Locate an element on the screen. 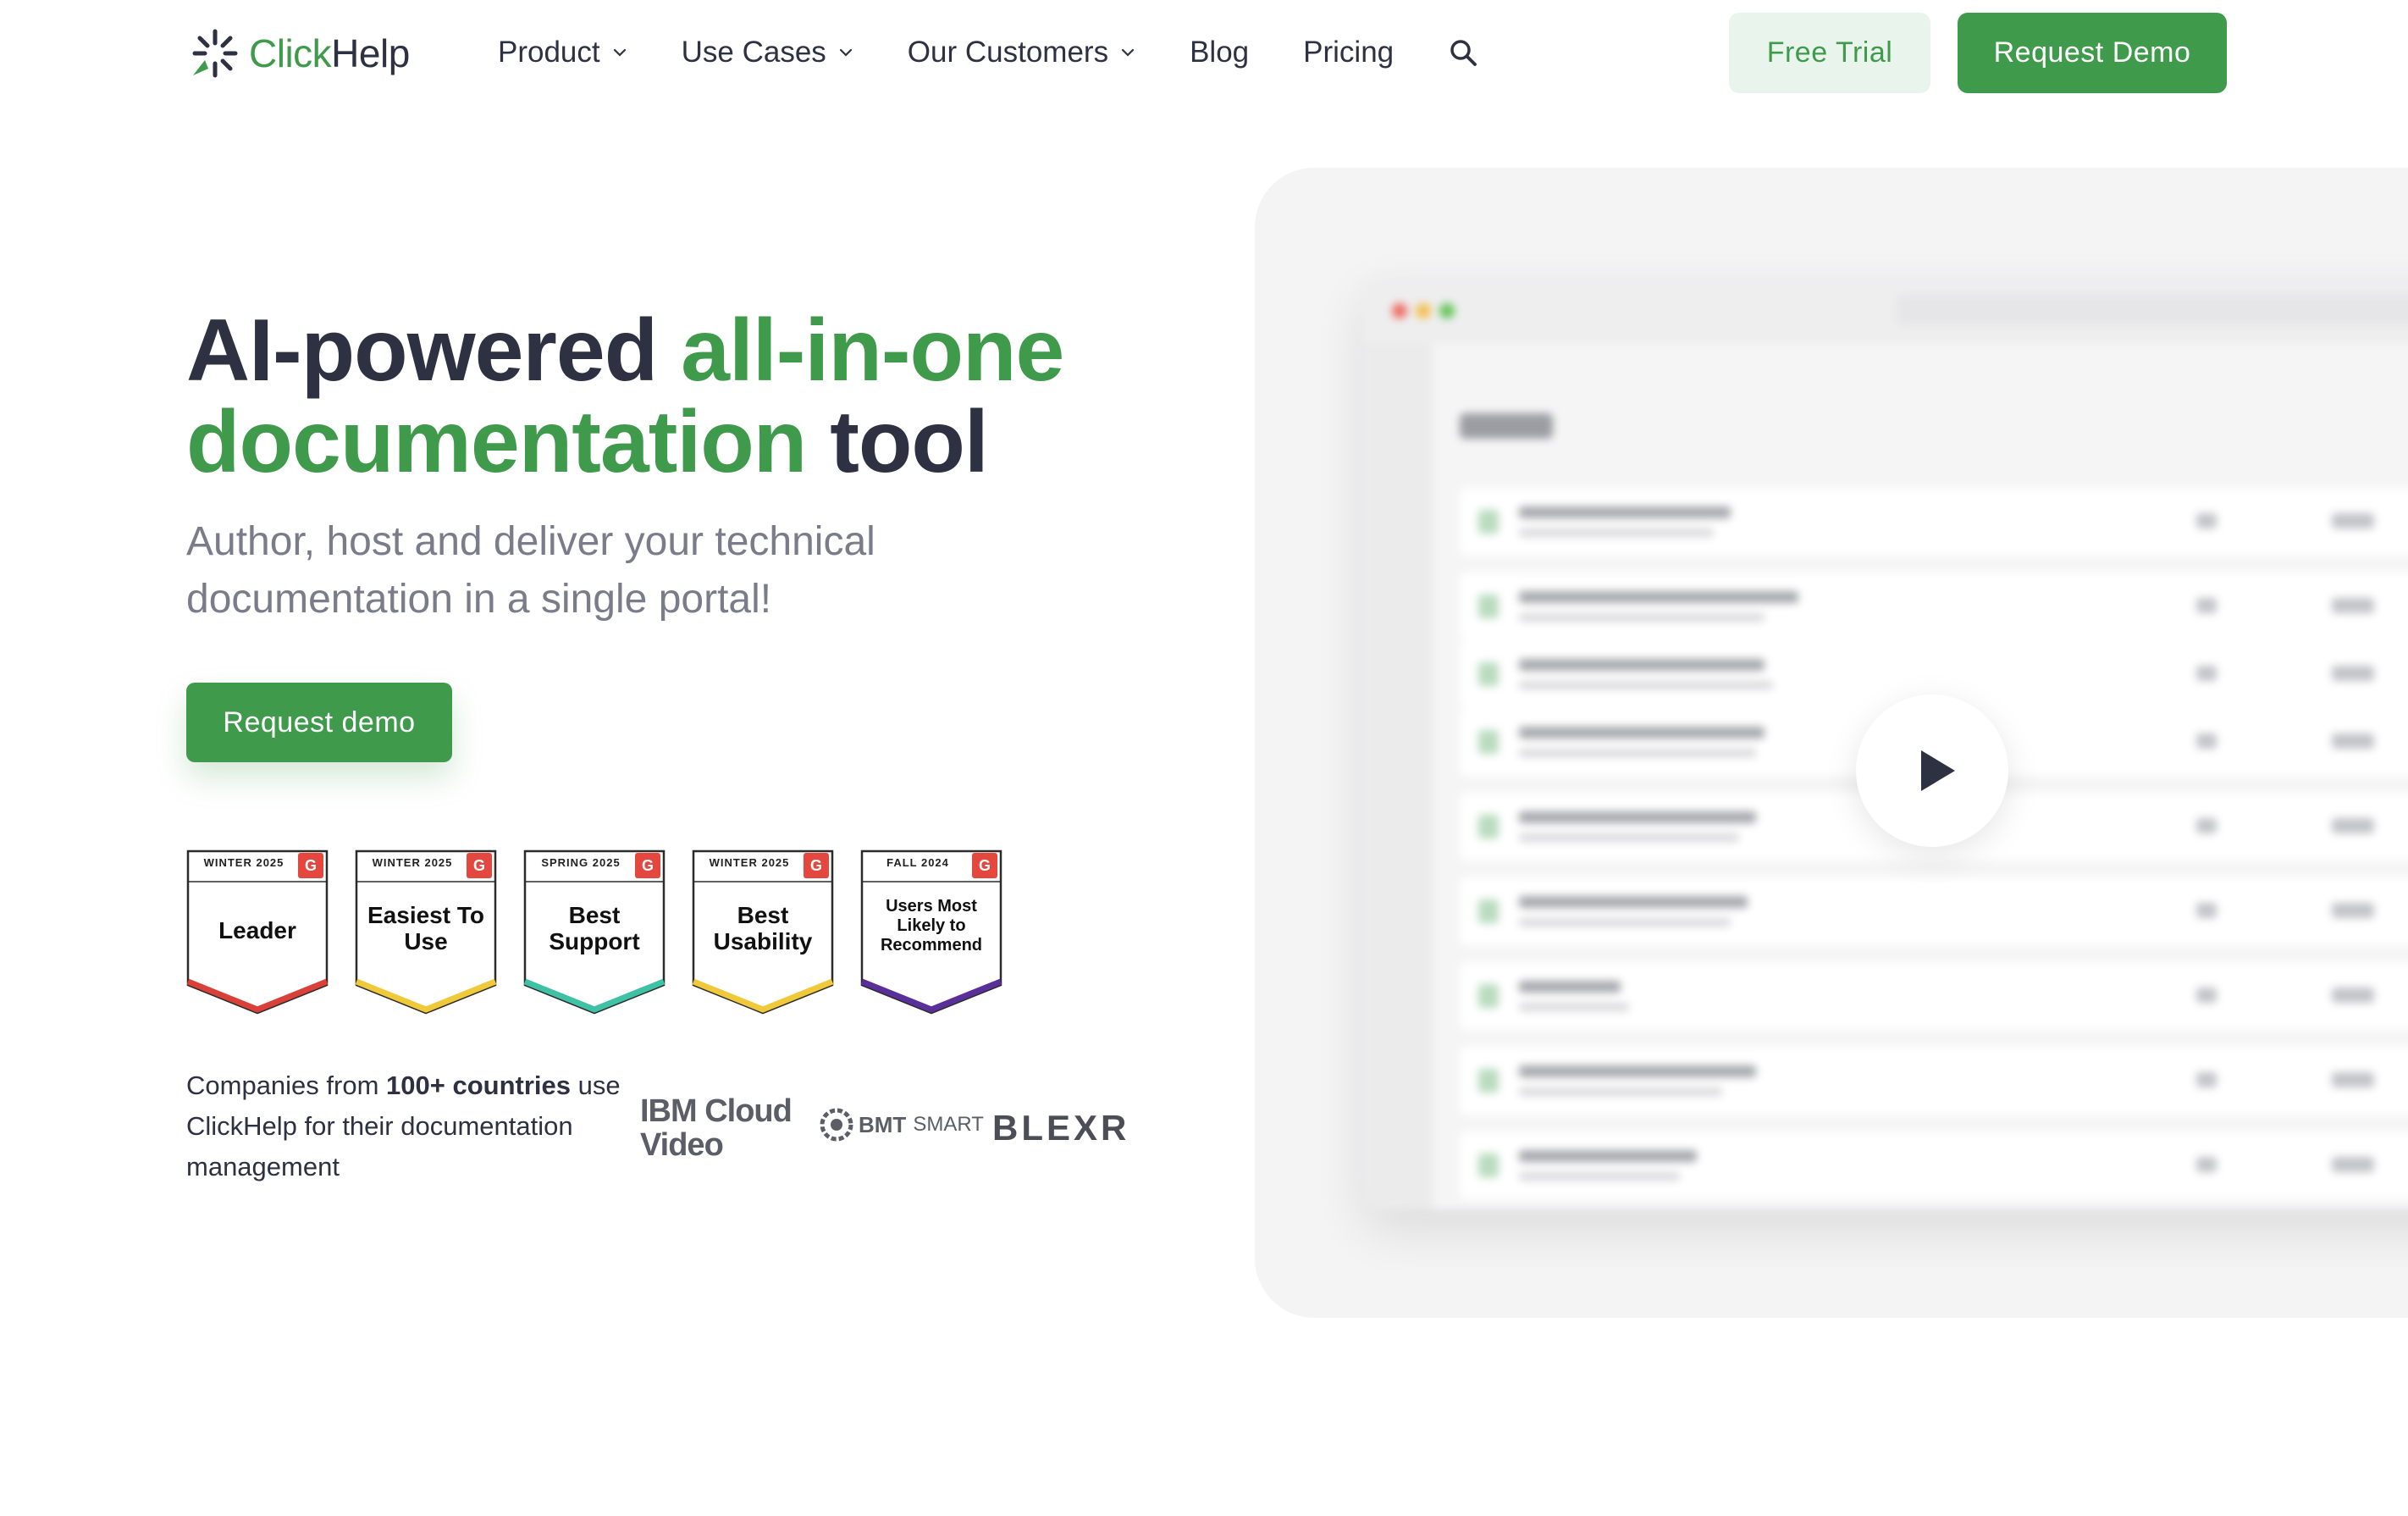  nav-item-label: Our Customers is located at coordinates (1008, 52).